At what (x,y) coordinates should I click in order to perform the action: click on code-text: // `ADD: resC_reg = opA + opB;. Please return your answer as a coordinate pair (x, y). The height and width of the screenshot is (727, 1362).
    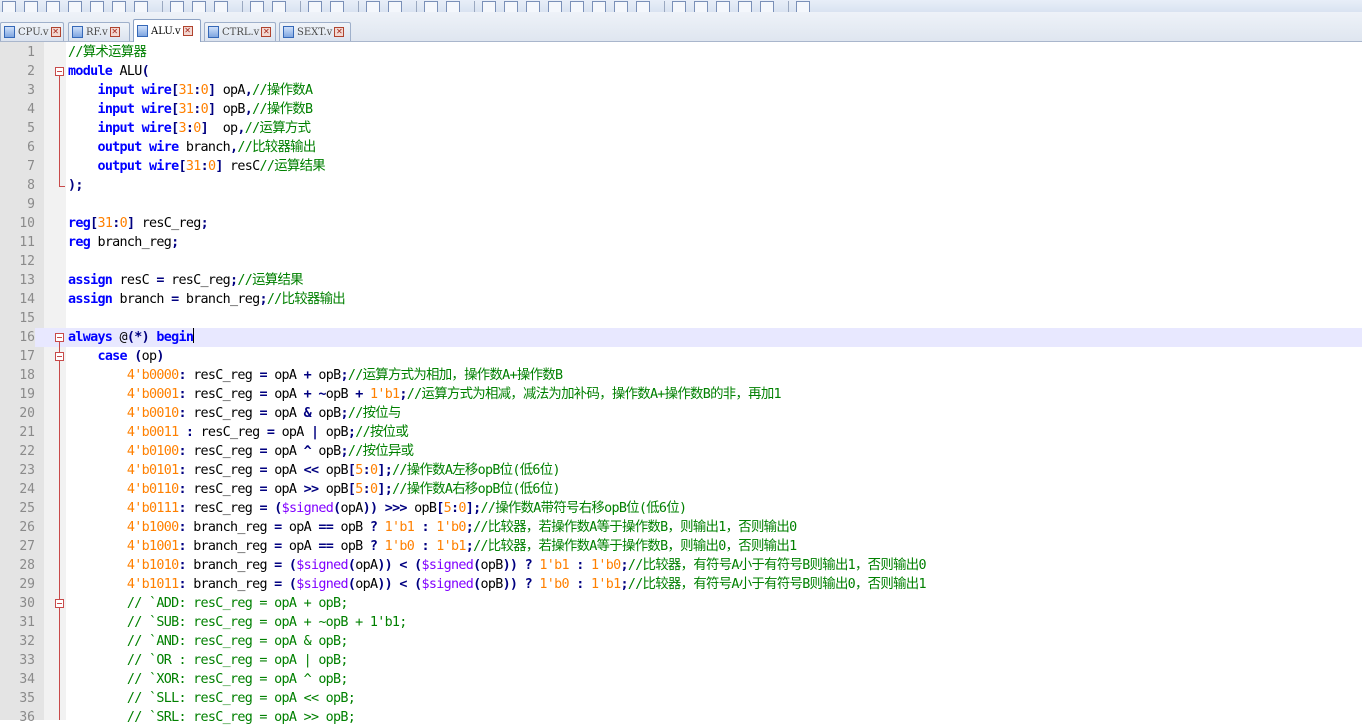
    Looking at the image, I should click on (208, 603).